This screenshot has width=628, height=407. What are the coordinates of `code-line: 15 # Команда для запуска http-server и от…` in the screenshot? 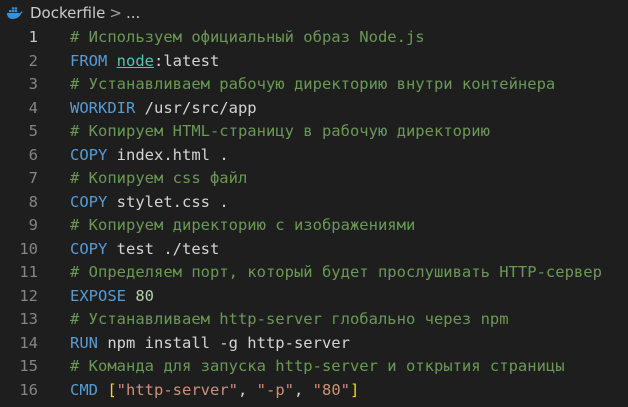 It's located at (314, 367).